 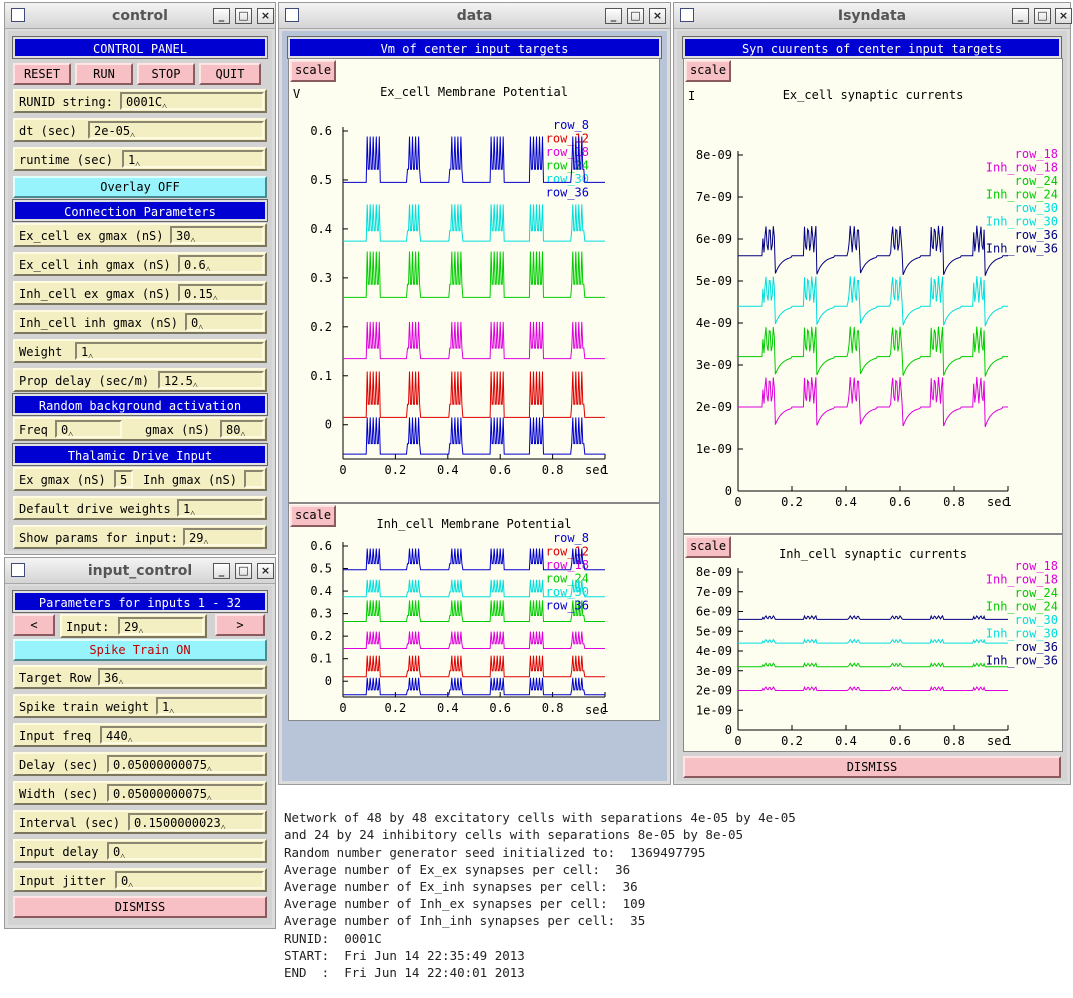 What do you see at coordinates (223, 537) in the screenshot?
I see `show-params-field: 29△` at bounding box center [223, 537].